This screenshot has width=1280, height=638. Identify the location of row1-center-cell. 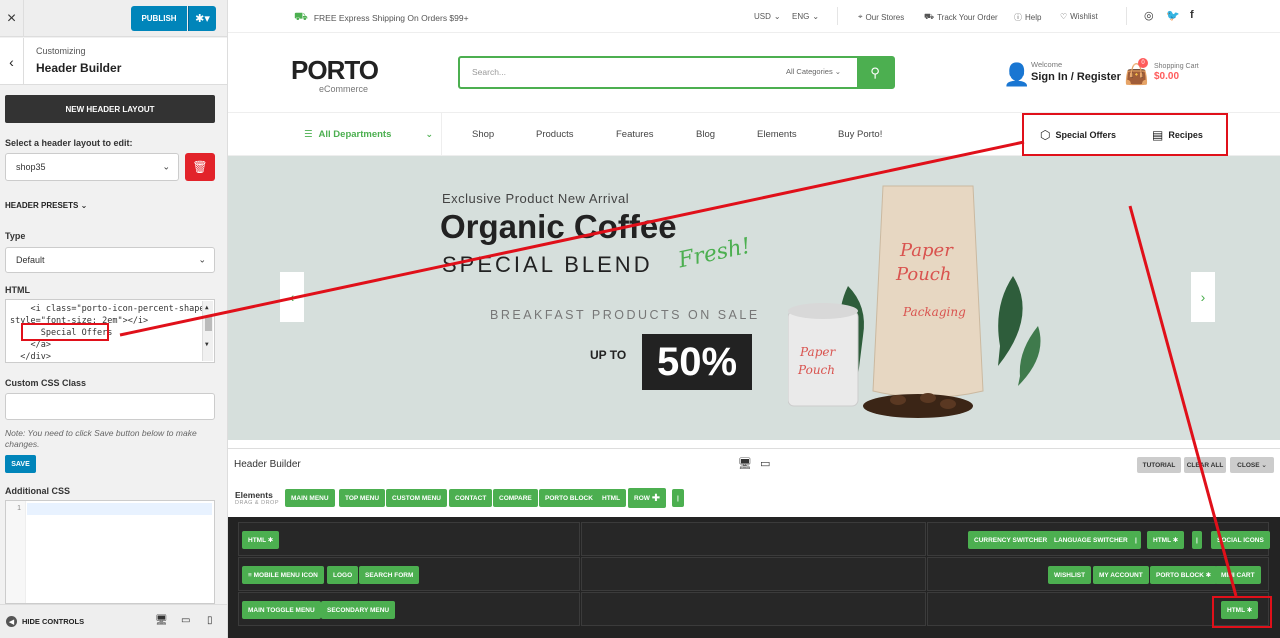
(753, 539).